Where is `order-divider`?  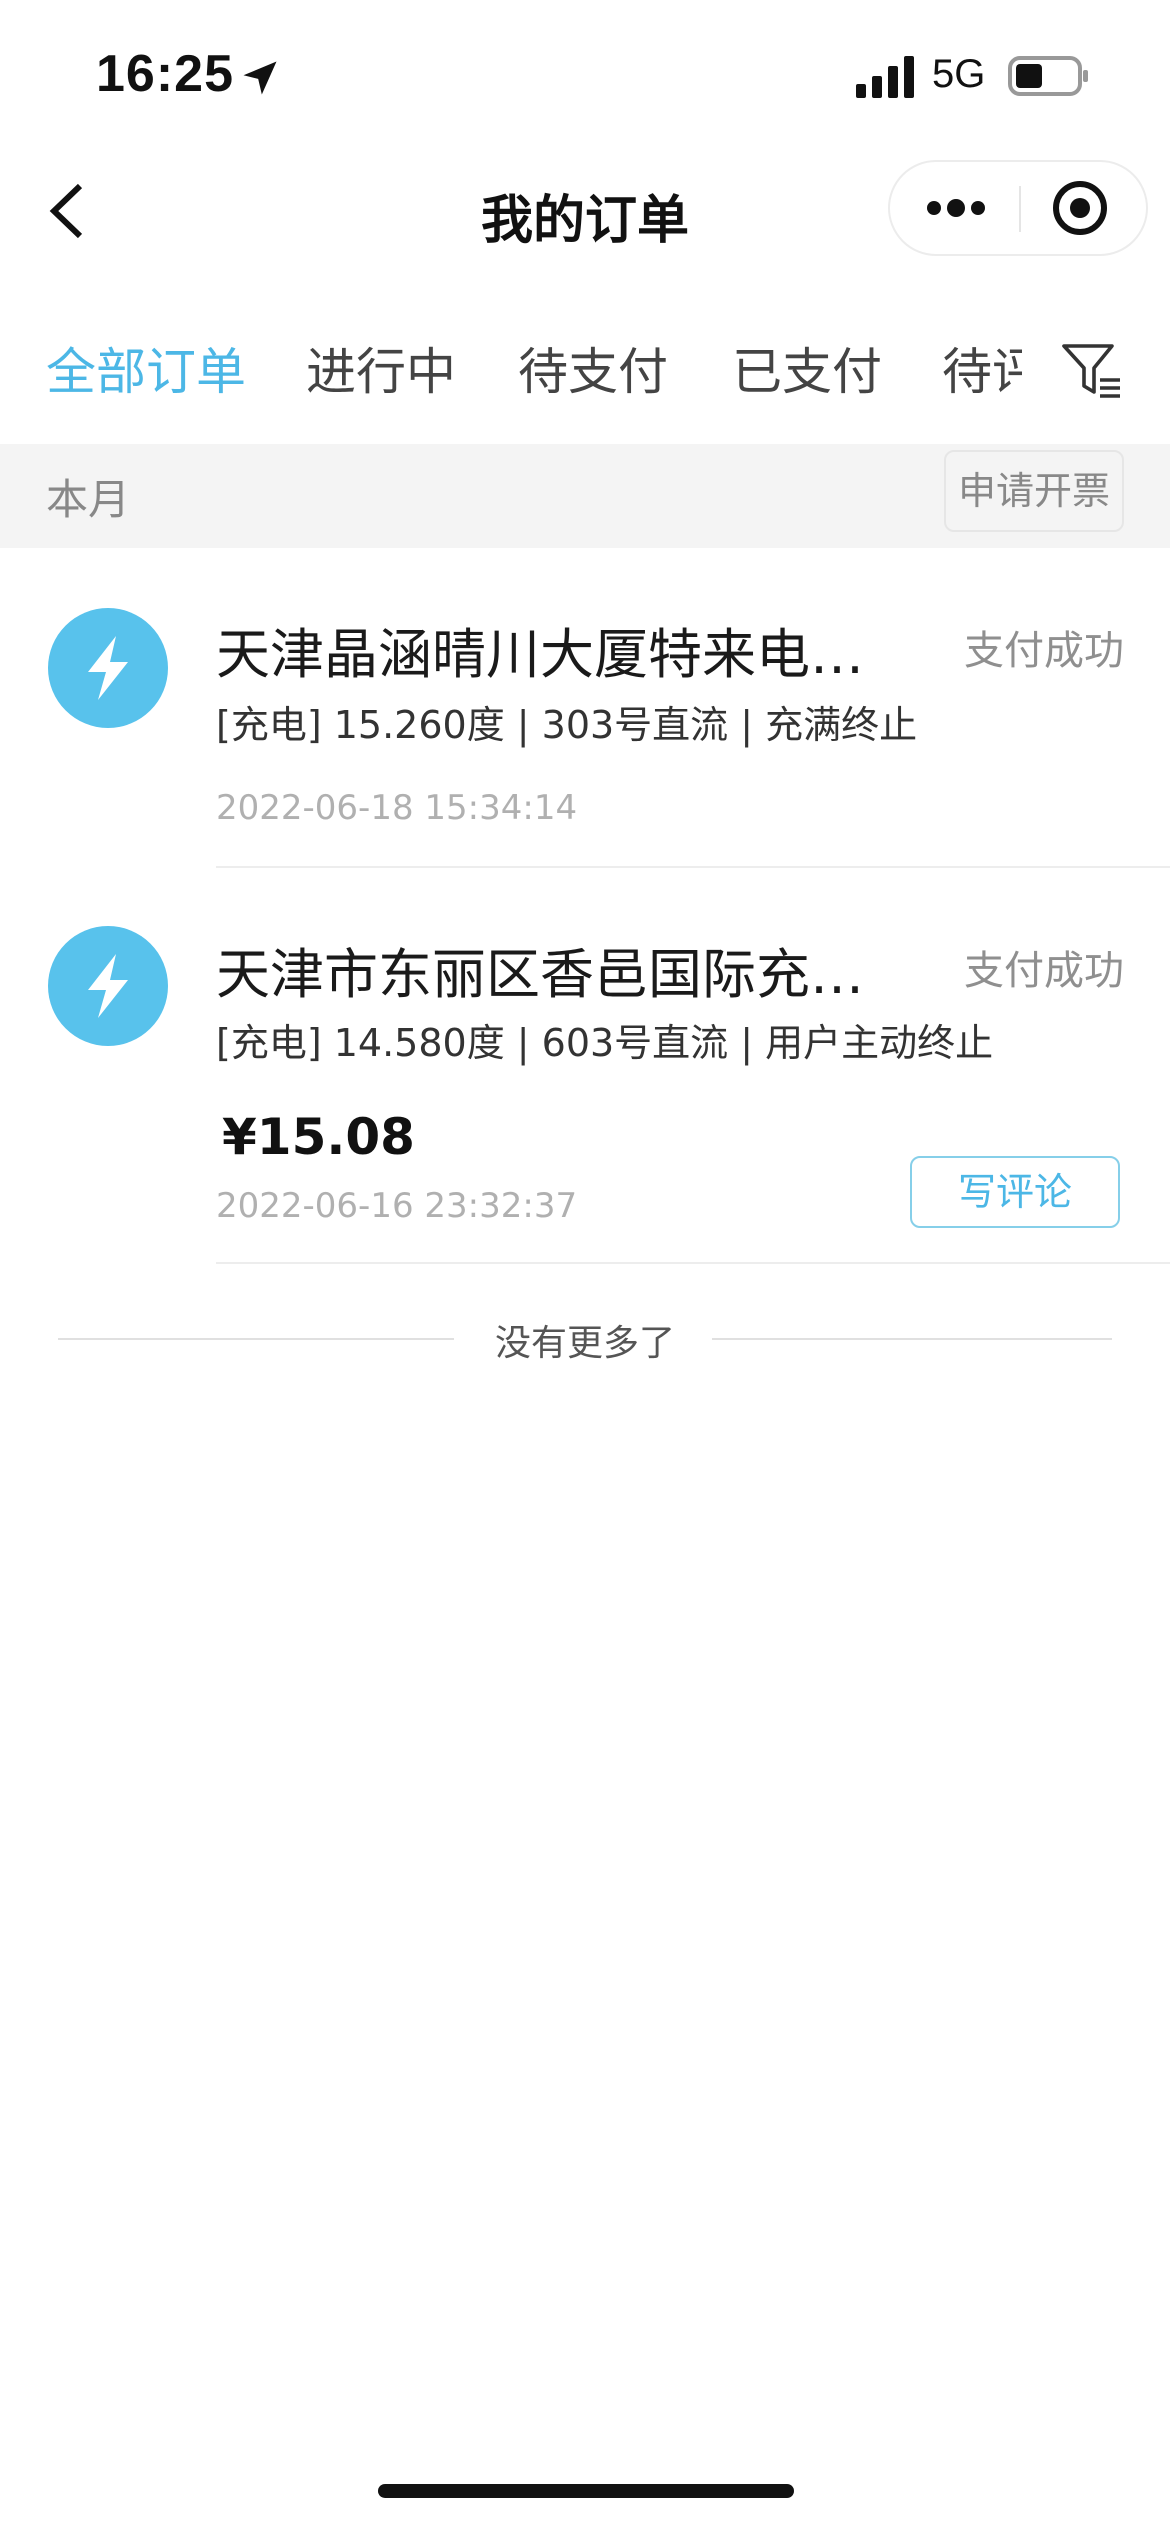 order-divider is located at coordinates (693, 1263).